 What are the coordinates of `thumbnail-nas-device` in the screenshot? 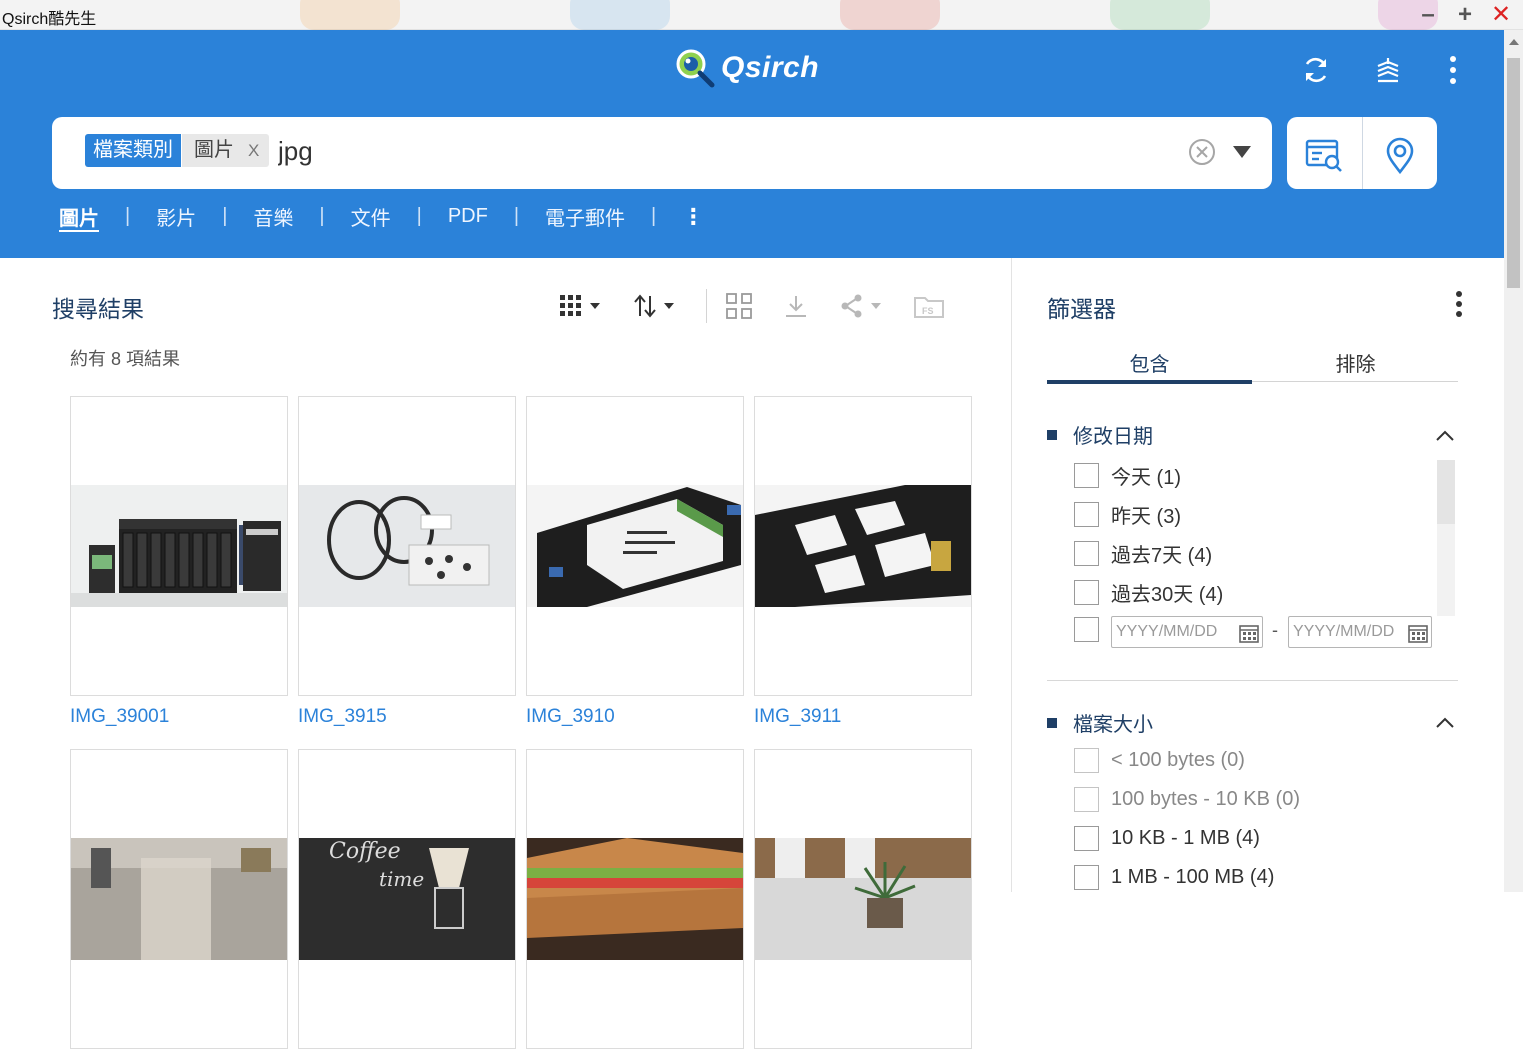 It's located at (179, 546).